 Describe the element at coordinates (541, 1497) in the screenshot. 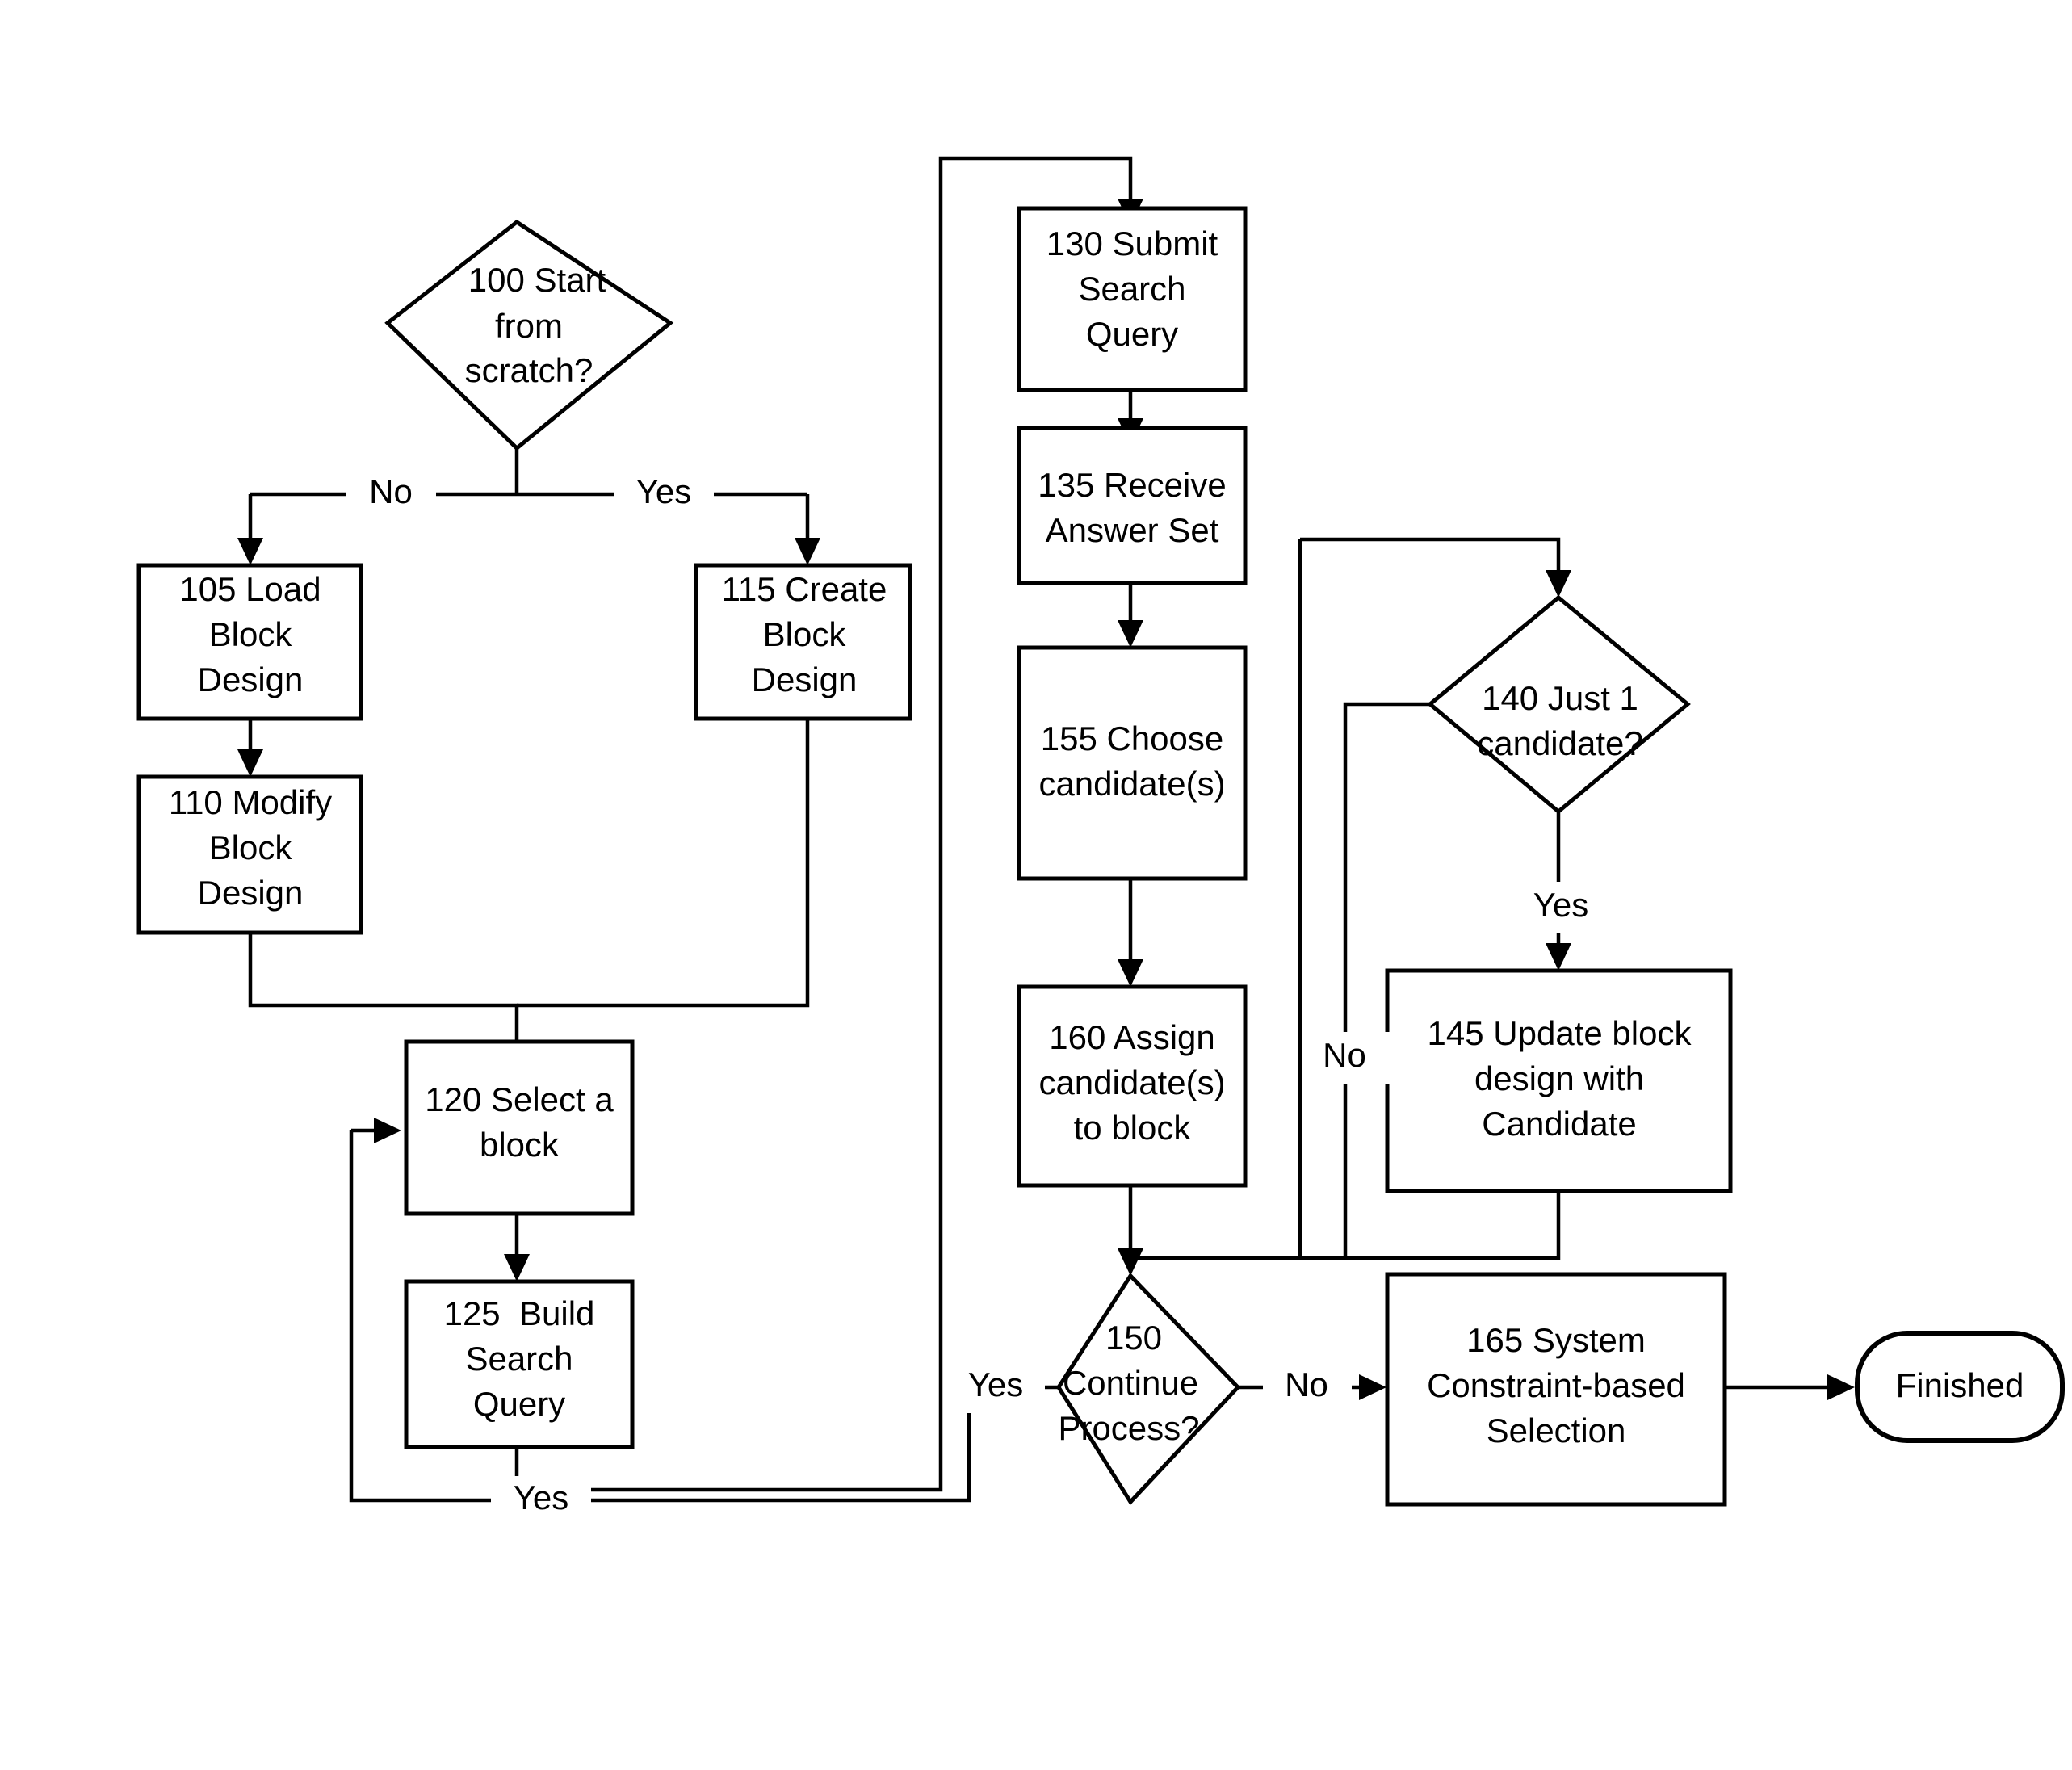

I see `edge-label-loop-yes: Yes` at that location.